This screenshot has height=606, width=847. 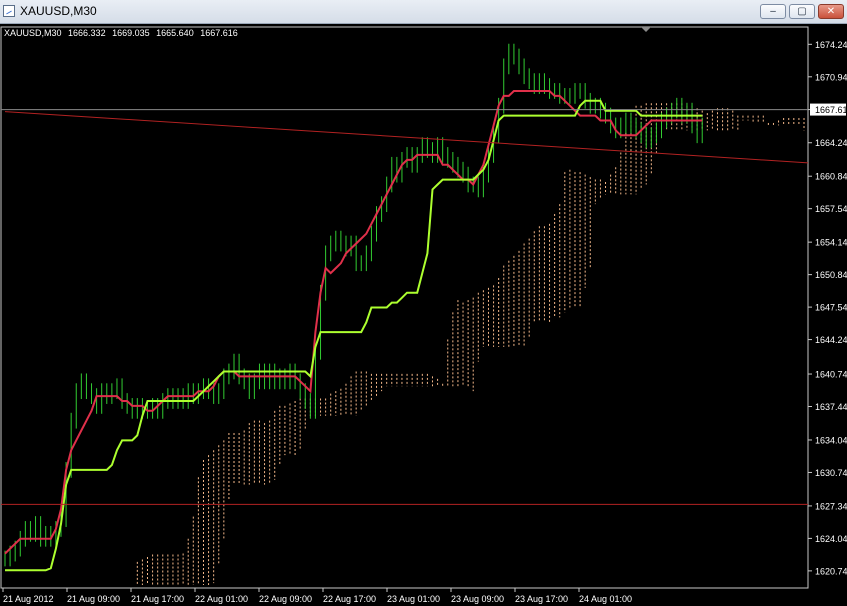 What do you see at coordinates (773, 11) in the screenshot?
I see `minimize-button: ‒` at bounding box center [773, 11].